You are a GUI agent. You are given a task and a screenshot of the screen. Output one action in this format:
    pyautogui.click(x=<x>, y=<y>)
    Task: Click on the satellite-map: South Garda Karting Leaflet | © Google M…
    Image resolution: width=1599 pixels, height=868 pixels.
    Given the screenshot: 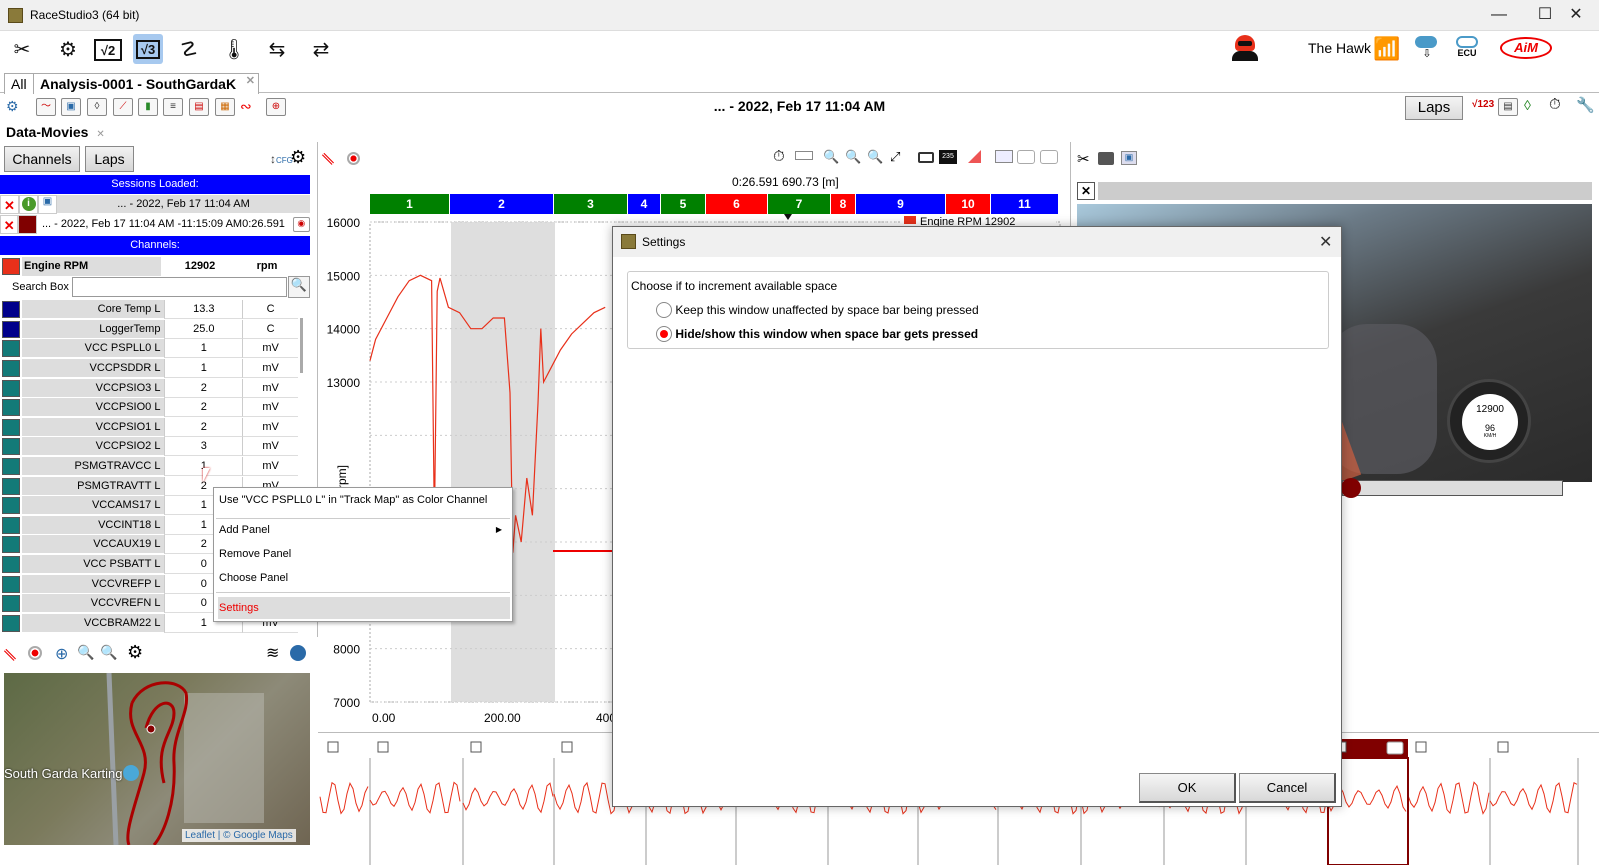 What is the action you would take?
    pyautogui.click(x=157, y=759)
    